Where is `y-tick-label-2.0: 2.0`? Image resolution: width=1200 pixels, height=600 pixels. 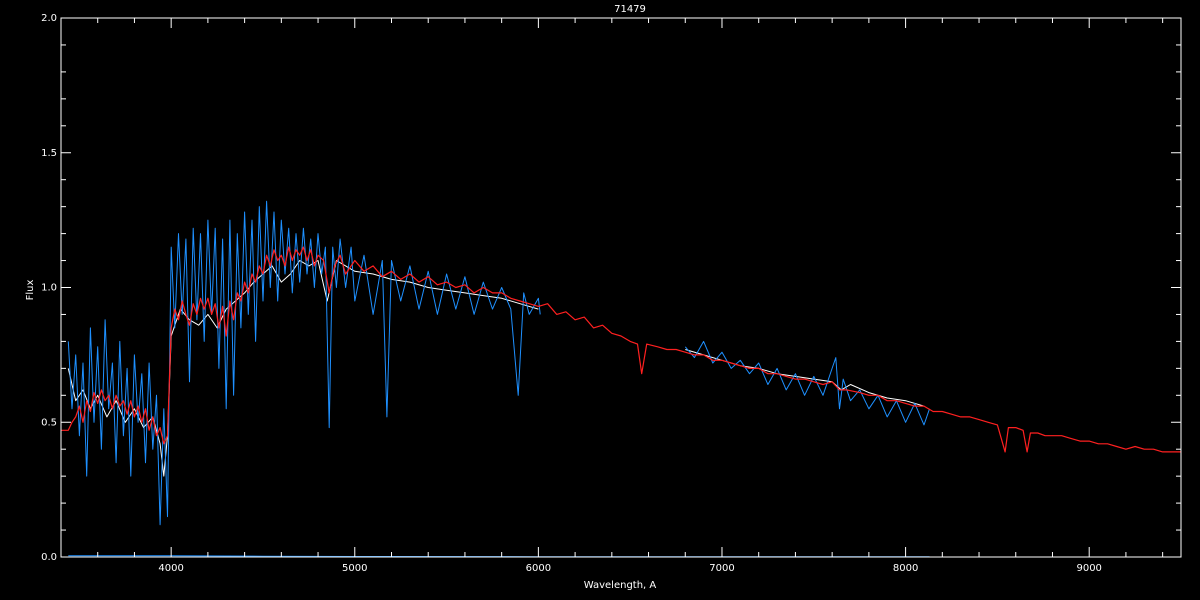 y-tick-label-2.0: 2.0 is located at coordinates (49, 18).